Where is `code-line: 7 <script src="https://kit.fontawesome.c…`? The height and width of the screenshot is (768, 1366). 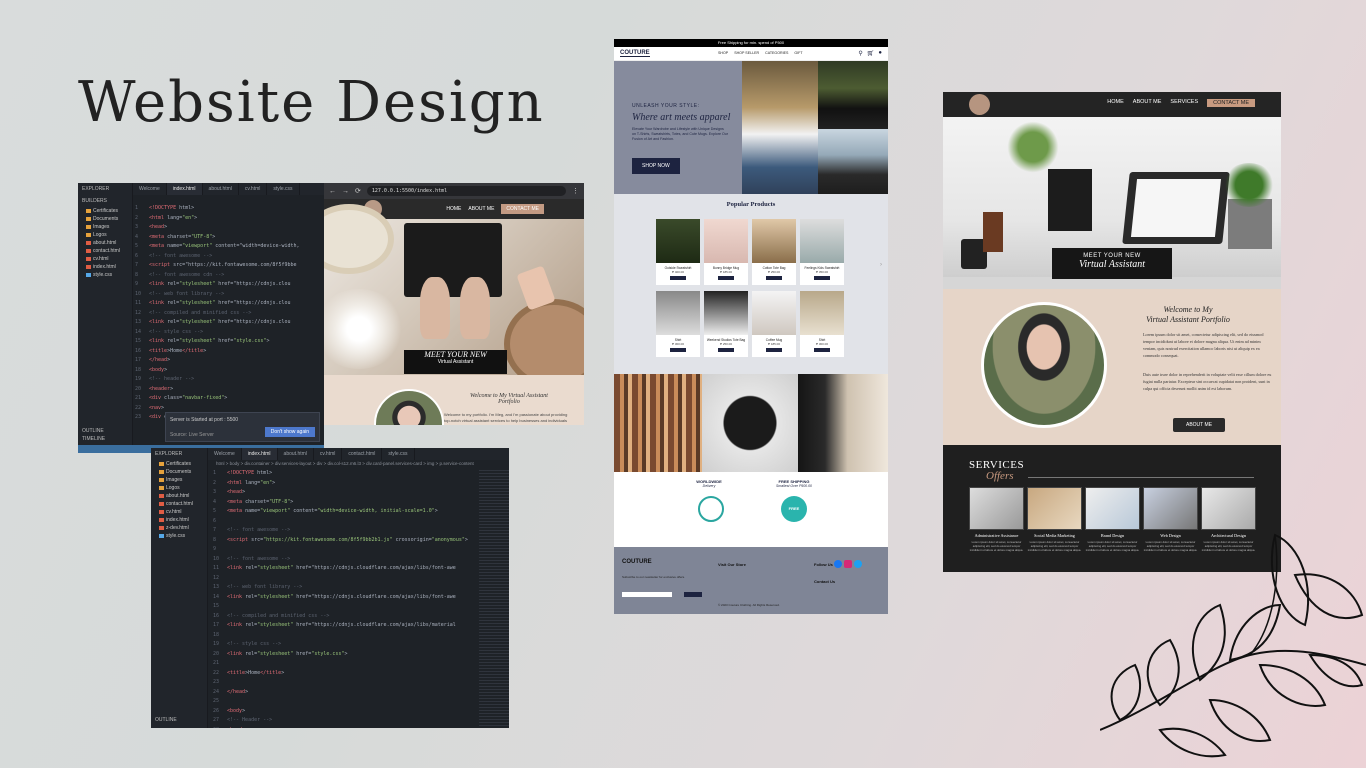
code-line: 7 <script src="https://kit.fontawesome.c… is located at coordinates (228, 267).